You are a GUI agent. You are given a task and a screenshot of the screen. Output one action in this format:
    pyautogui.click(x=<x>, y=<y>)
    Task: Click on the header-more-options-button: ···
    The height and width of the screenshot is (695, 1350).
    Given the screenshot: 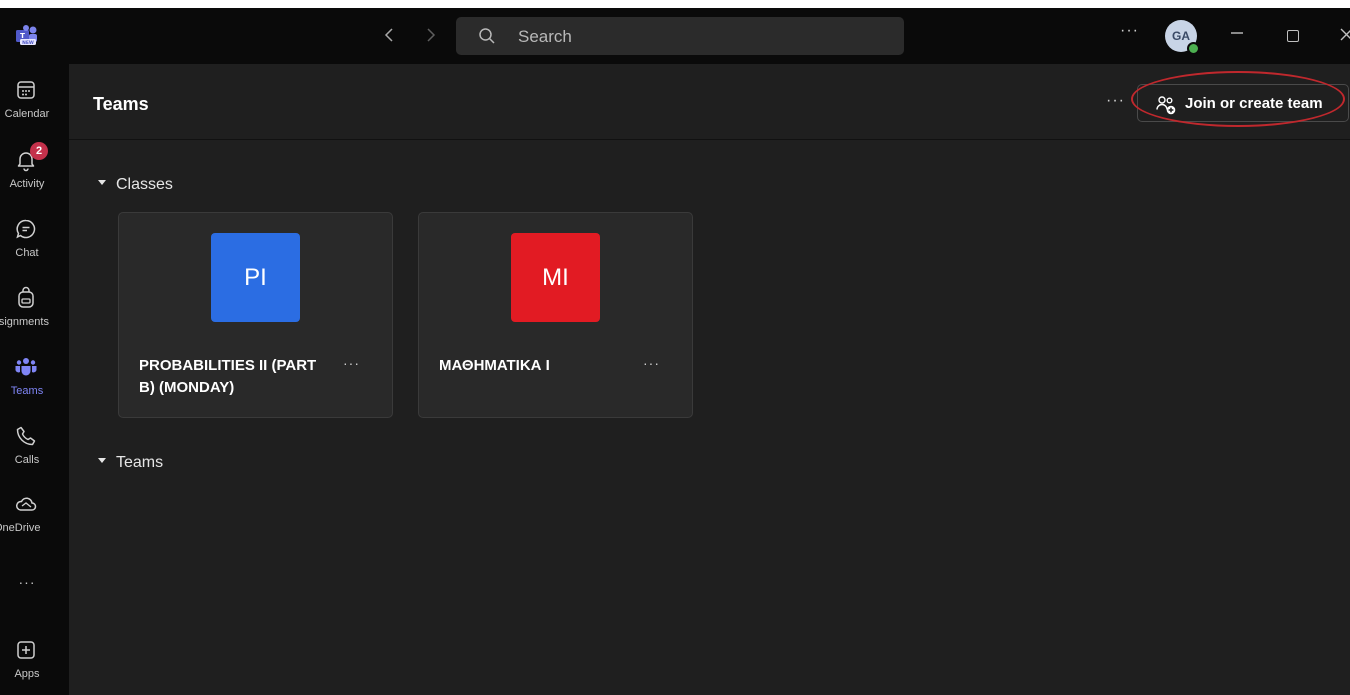 What is the action you would take?
    pyautogui.click(x=1115, y=101)
    